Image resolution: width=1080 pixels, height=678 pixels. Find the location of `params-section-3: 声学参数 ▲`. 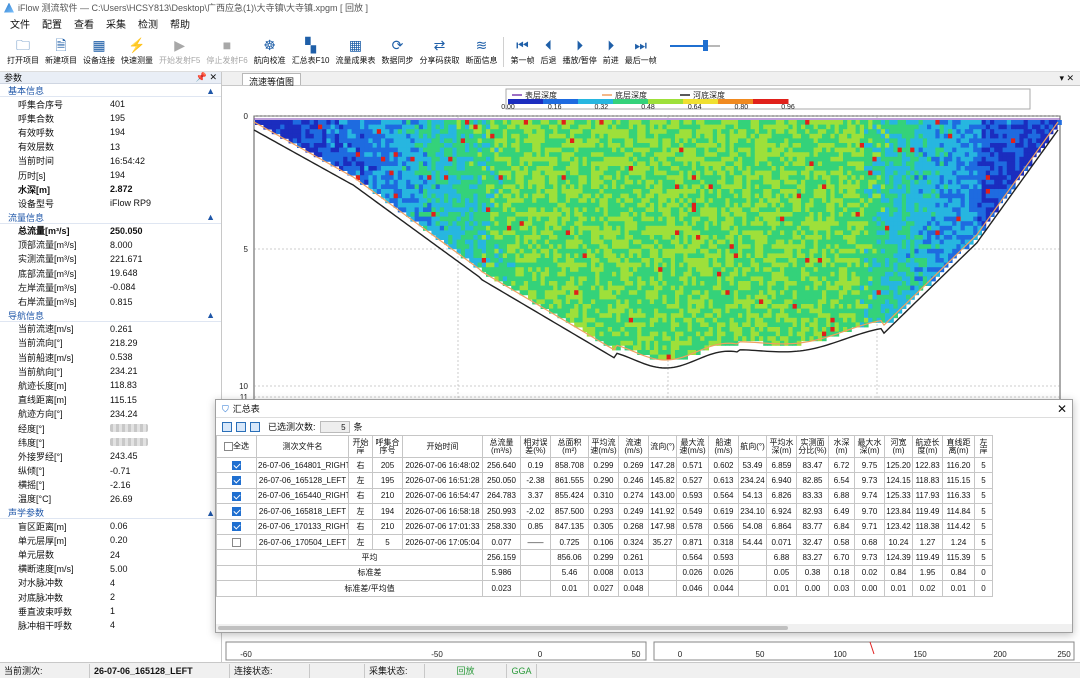

params-section-3: 声学参数 ▲ is located at coordinates (110, 513).